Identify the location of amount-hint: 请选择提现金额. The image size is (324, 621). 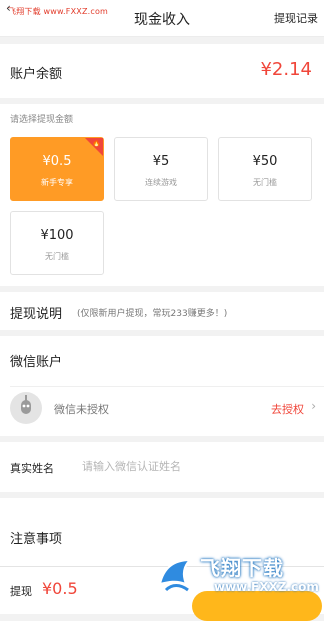
(42, 120).